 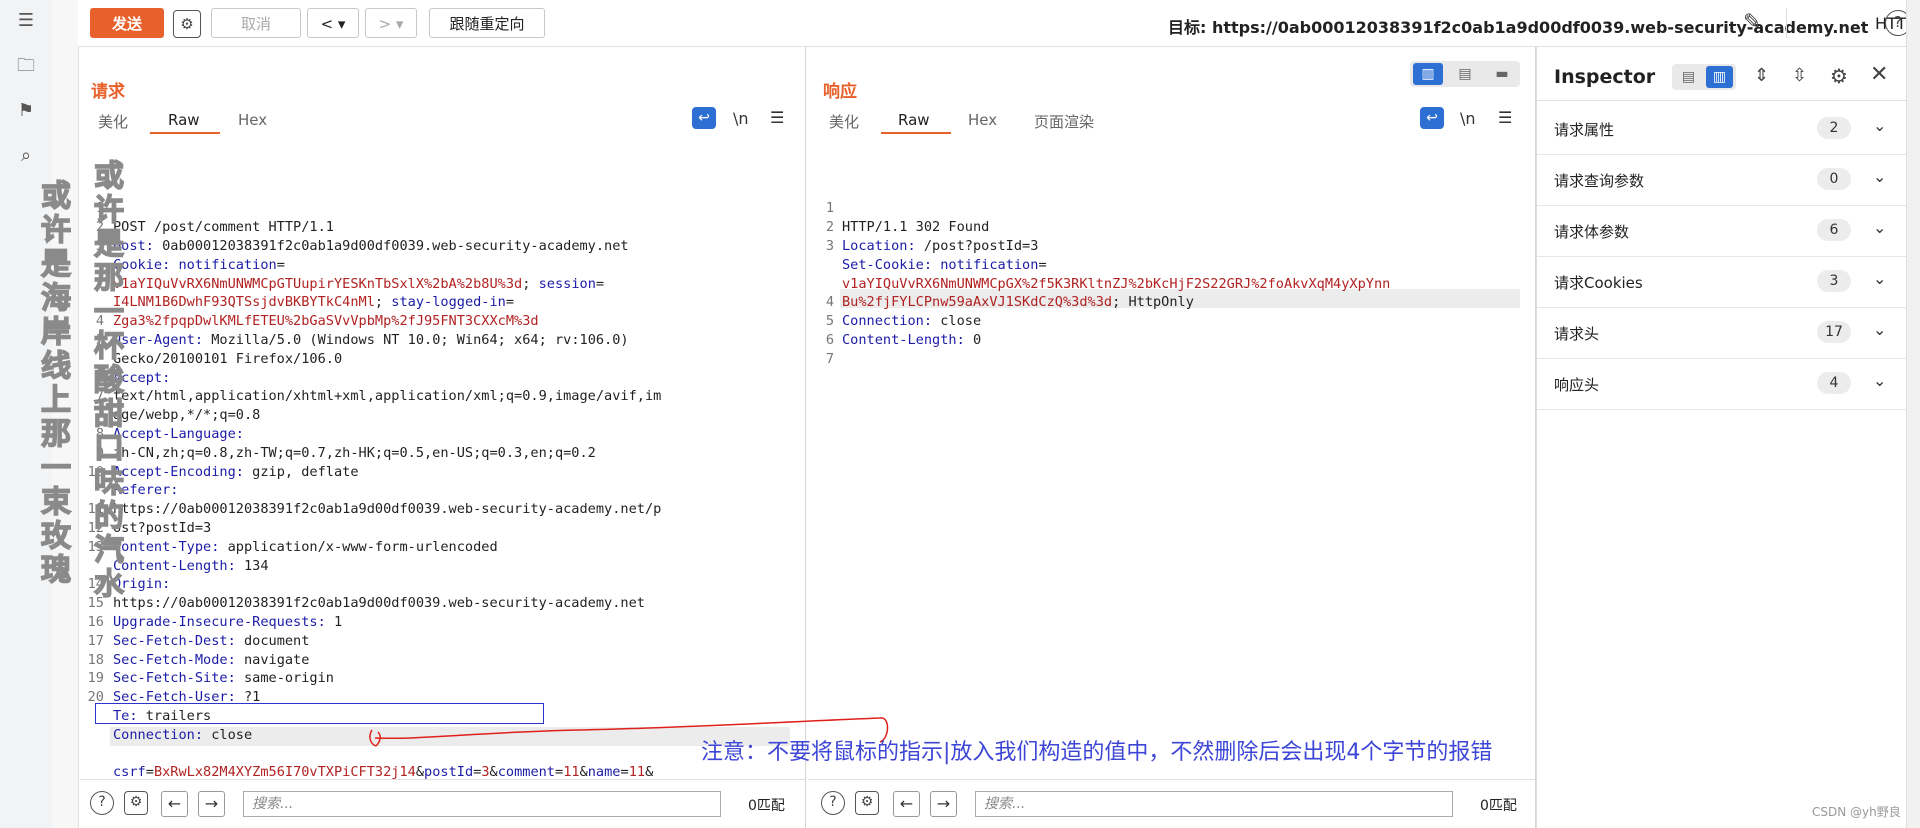 I want to click on split-vertical-icon: ▤, so click(x=1465, y=74).